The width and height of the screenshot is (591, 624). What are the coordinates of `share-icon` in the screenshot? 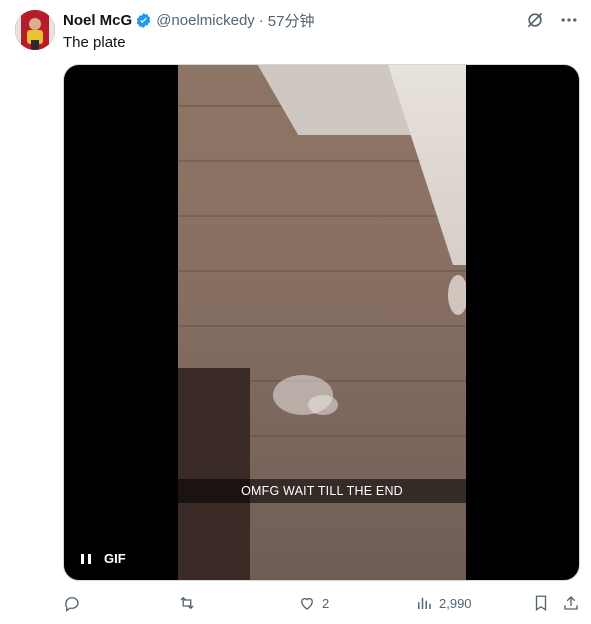 It's located at (571, 603).